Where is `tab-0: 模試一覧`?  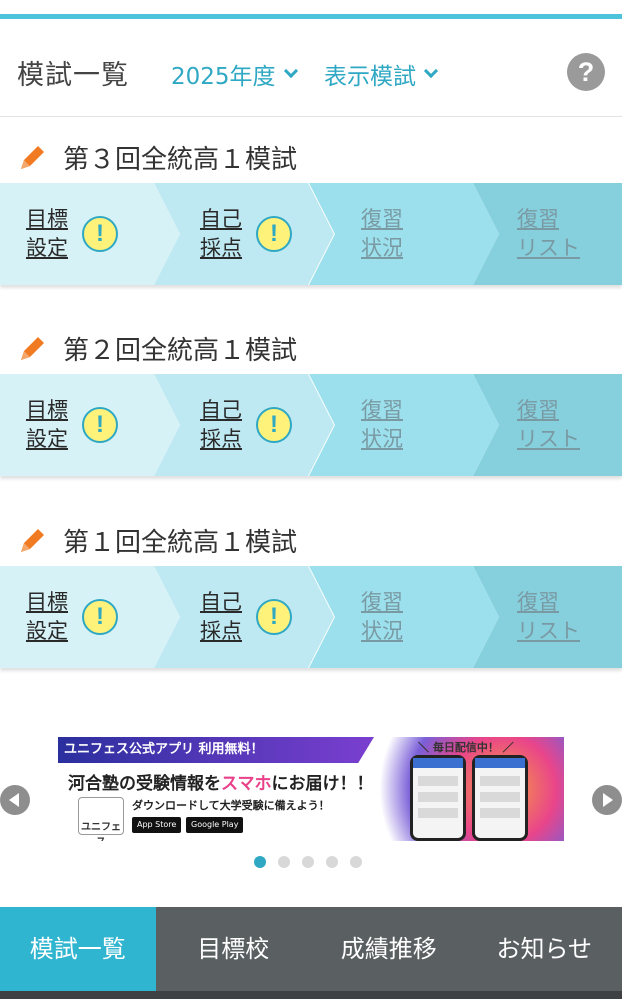 tab-0: 模試一覧 is located at coordinates (78, 949).